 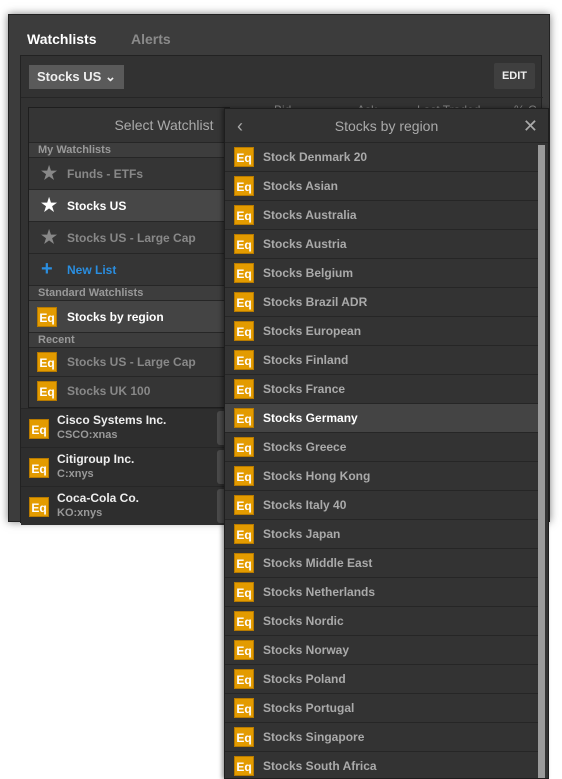 What do you see at coordinates (381, 505) in the screenshot?
I see `region-item: Eq Stocks Italy 40` at bounding box center [381, 505].